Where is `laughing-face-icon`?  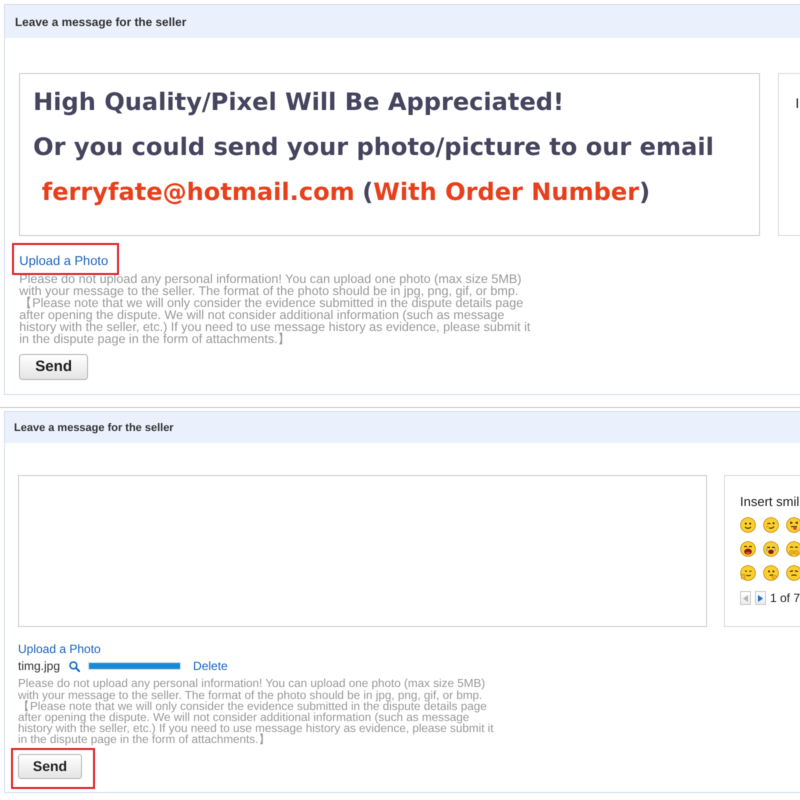 laughing-face-icon is located at coordinates (748, 549).